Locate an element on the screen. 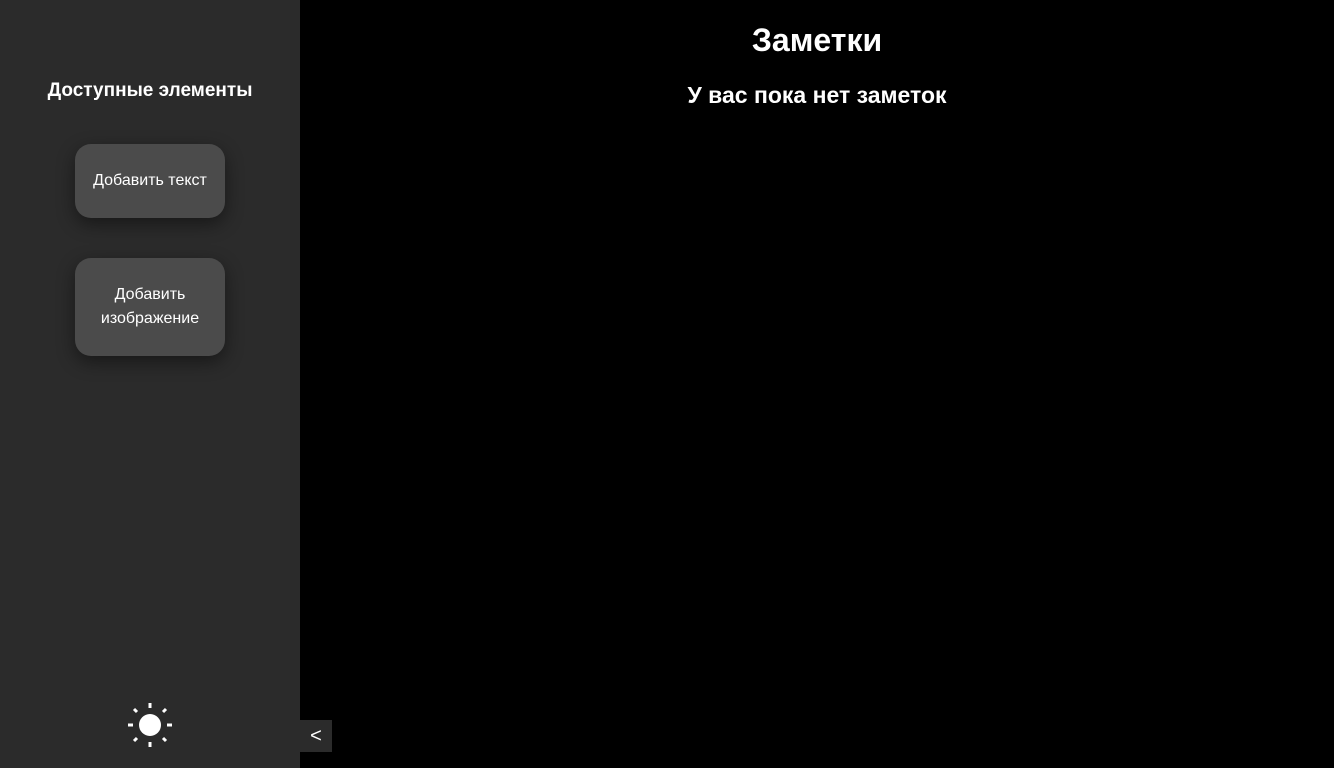 Image resolution: width=1334 pixels, height=768 pixels. empty-notes-message: У вас пока нет заметок is located at coordinates (817, 95).